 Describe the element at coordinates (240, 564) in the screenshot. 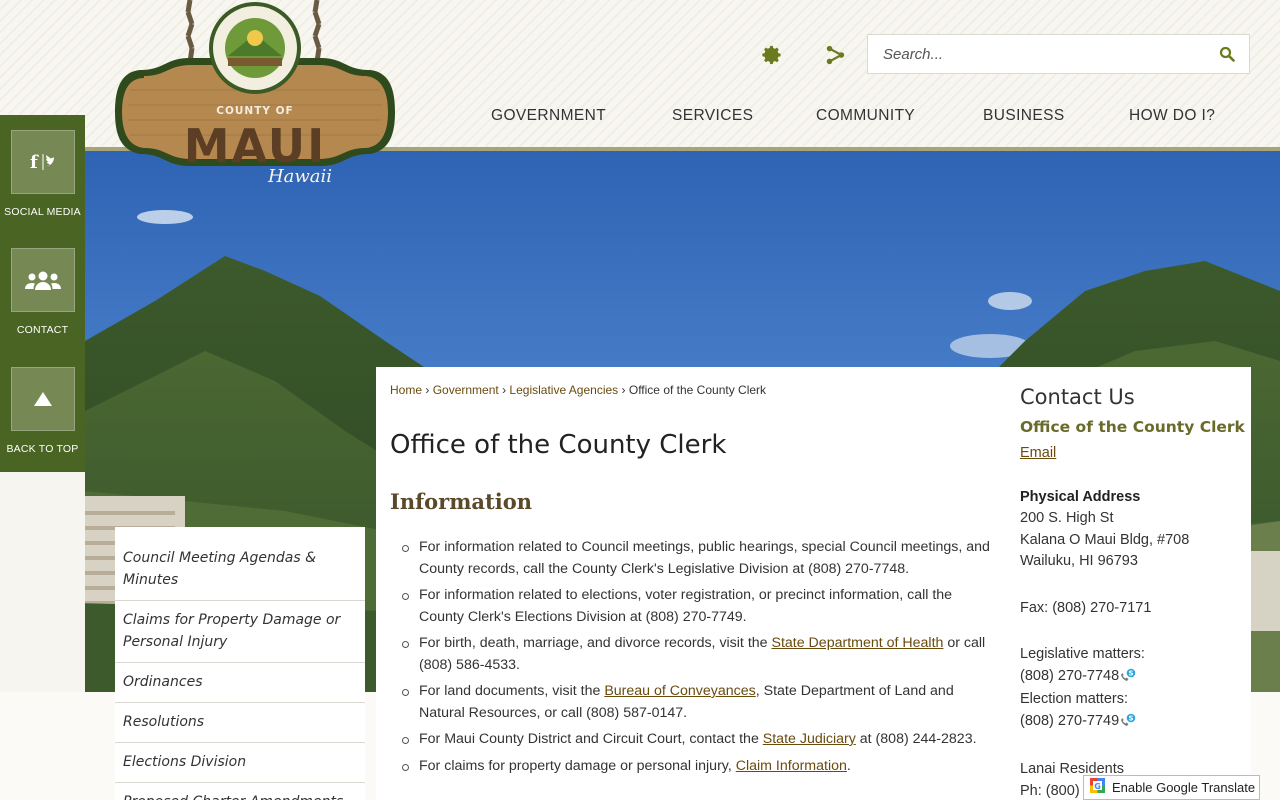

I see `subnav-council-agendas: Council Meeting Agendas & Minutes` at that location.